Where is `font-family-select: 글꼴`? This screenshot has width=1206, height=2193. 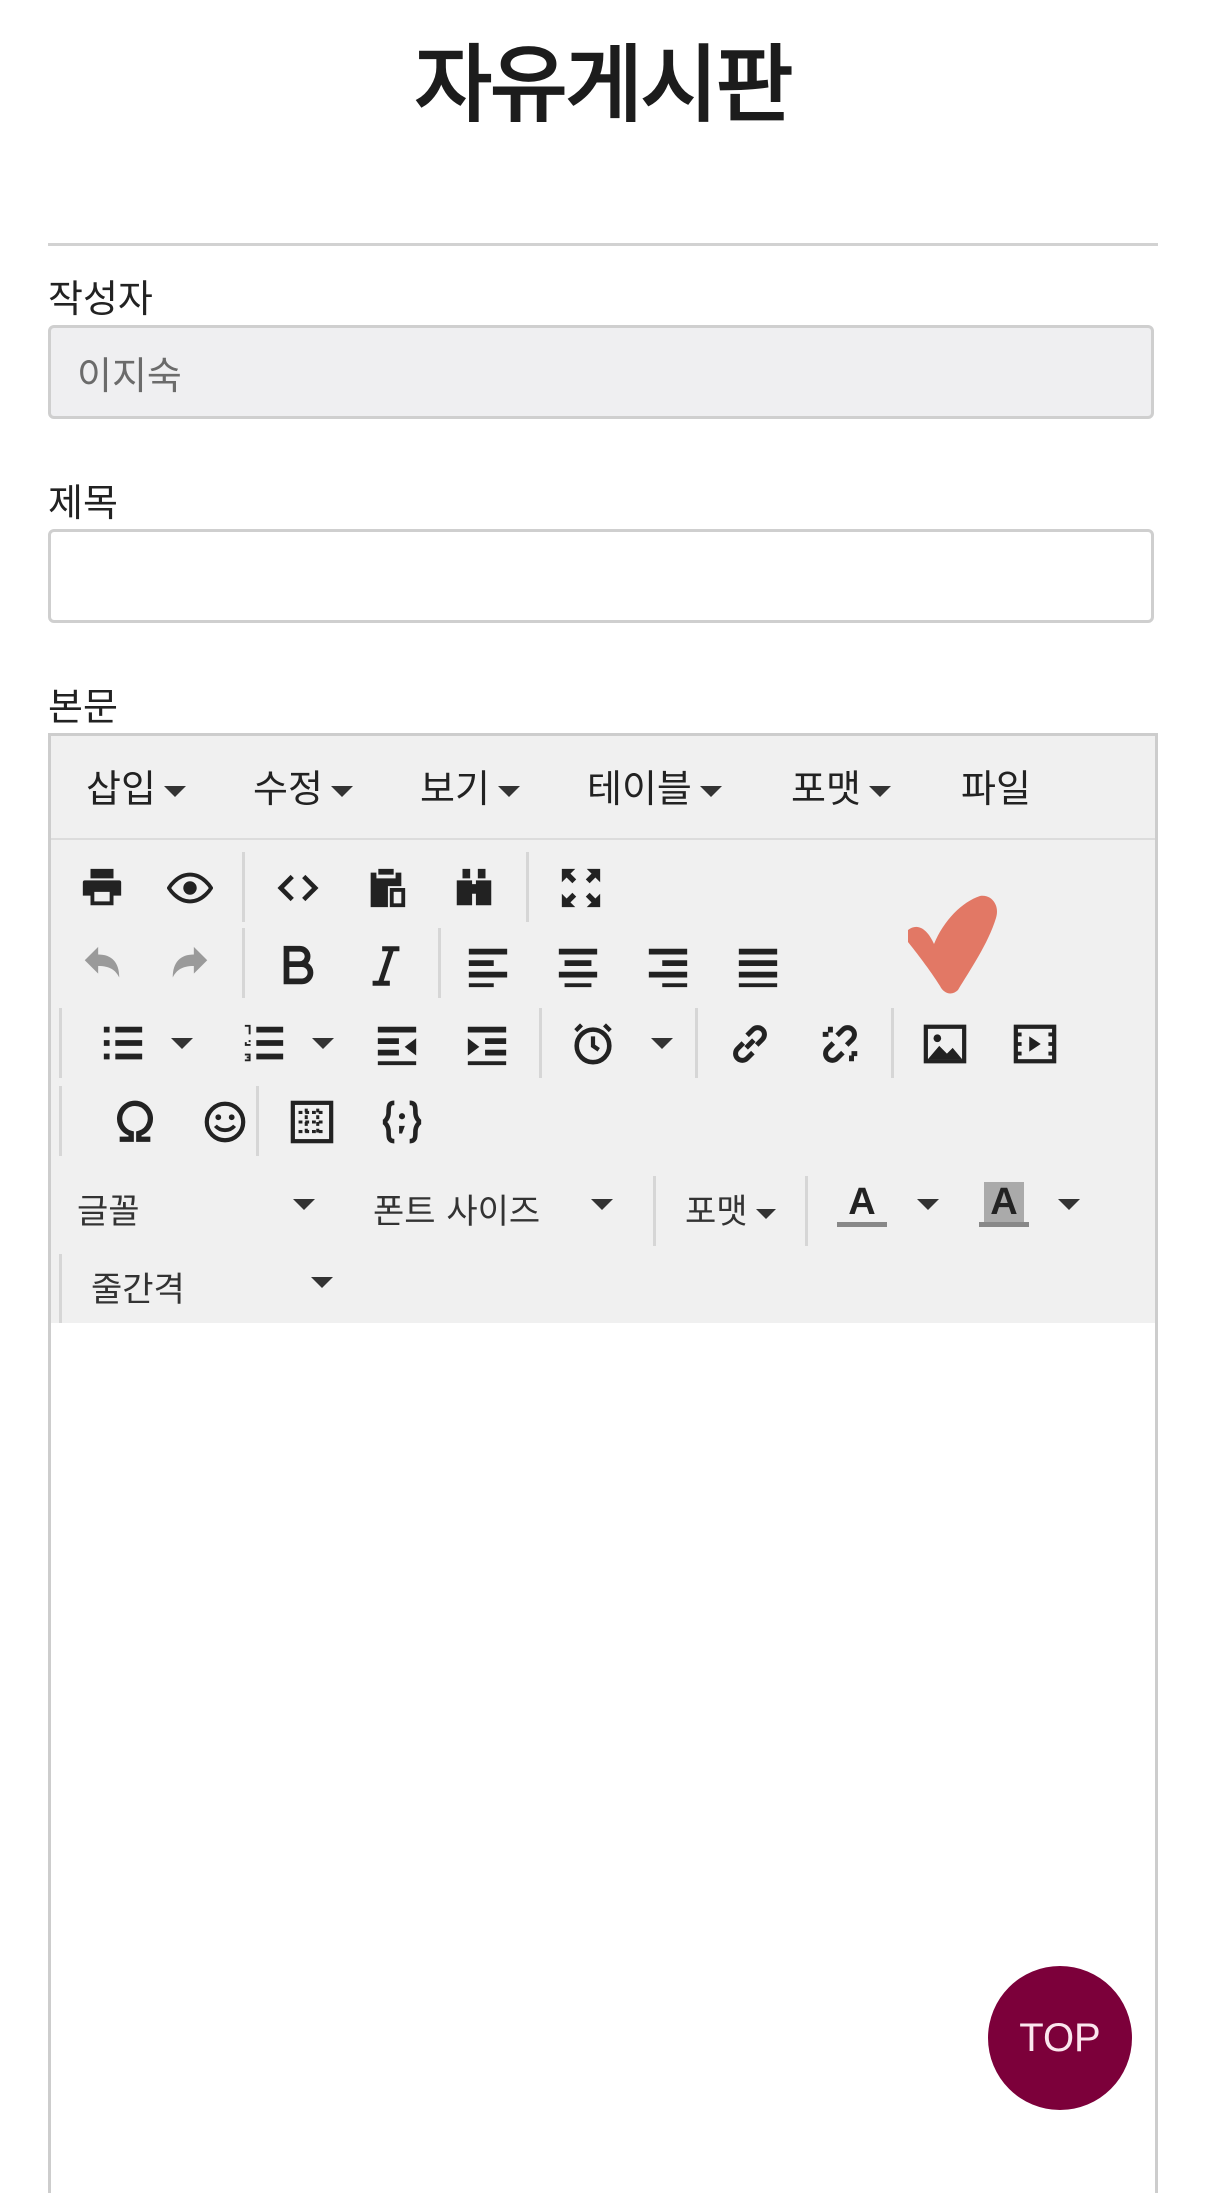 font-family-select: 글꼴 is located at coordinates (108, 1208).